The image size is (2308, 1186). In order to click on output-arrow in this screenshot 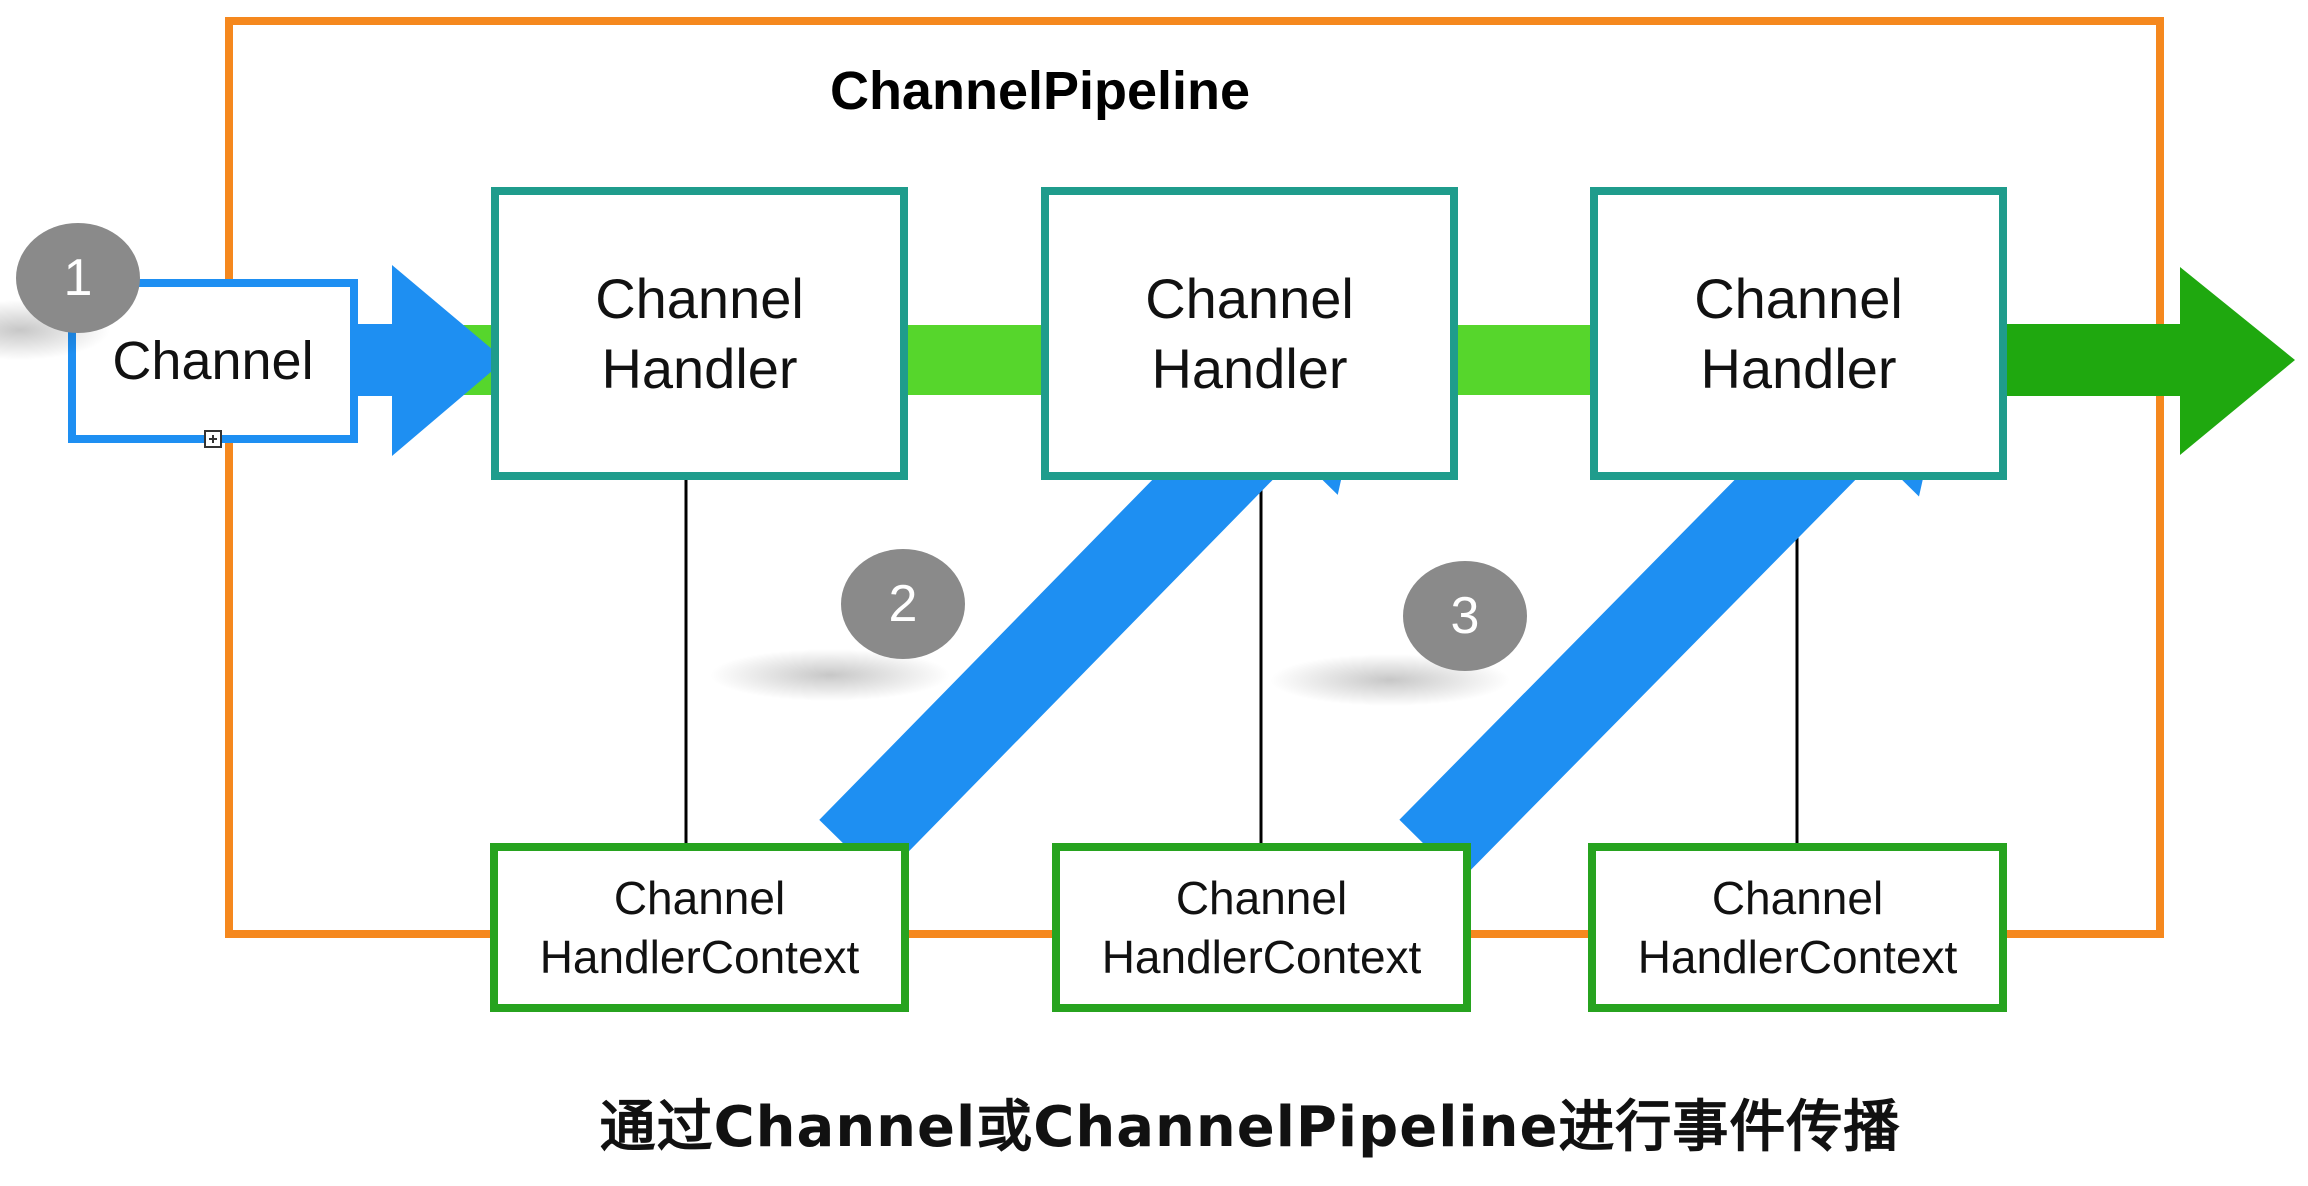, I will do `click(2149, 361)`.